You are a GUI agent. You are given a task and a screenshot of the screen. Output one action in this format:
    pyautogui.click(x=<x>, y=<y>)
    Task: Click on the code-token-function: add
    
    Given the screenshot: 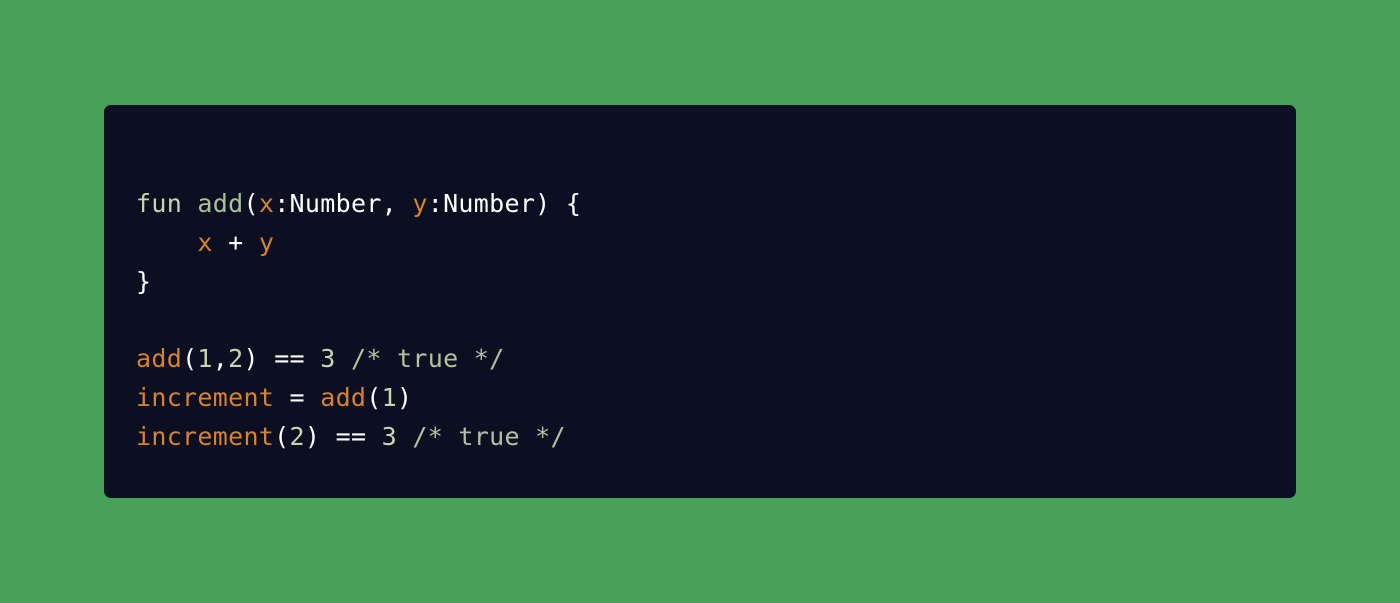 What is the action you would take?
    pyautogui.click(x=220, y=203)
    